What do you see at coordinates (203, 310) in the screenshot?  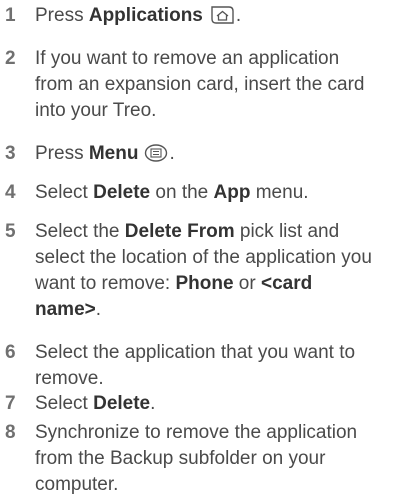 I see `step-line: name>.` at bounding box center [203, 310].